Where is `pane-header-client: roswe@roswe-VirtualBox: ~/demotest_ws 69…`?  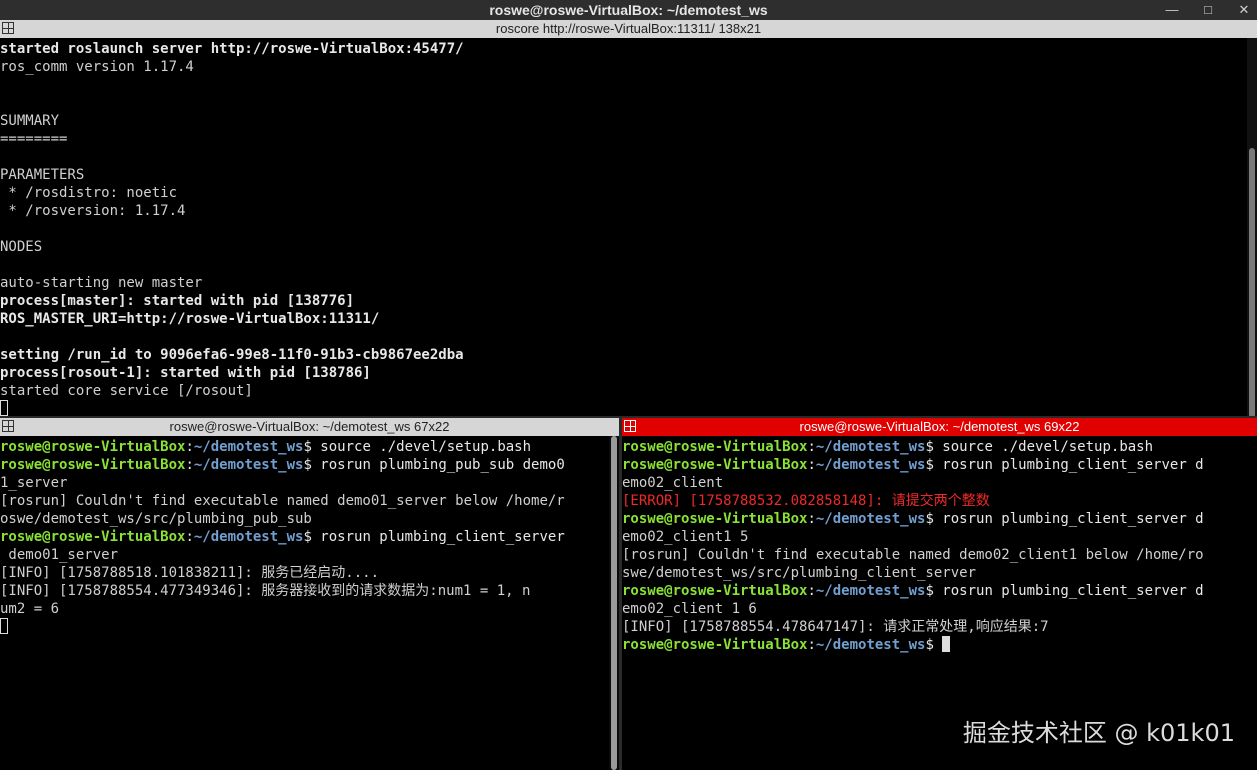
pane-header-client: roswe@roswe-VirtualBox: ~/demotest_ws 69… is located at coordinates (939, 427).